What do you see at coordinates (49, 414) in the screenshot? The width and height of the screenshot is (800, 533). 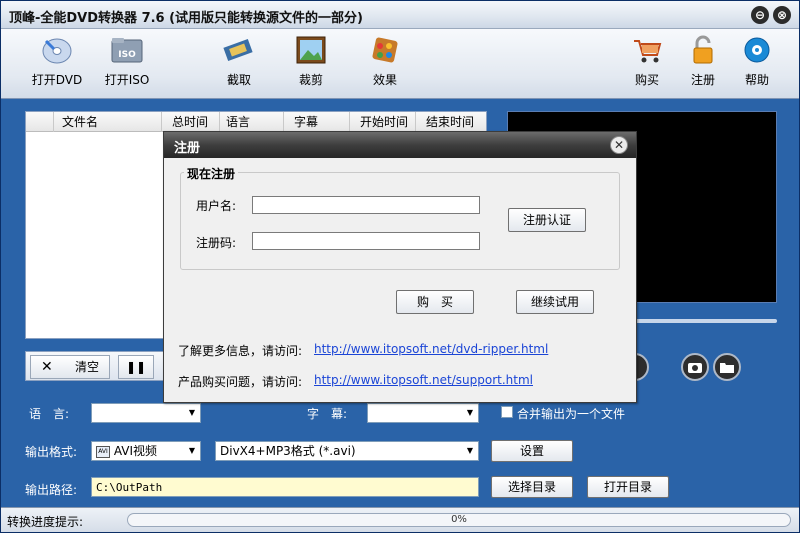 I see `language-label: 语 言:` at bounding box center [49, 414].